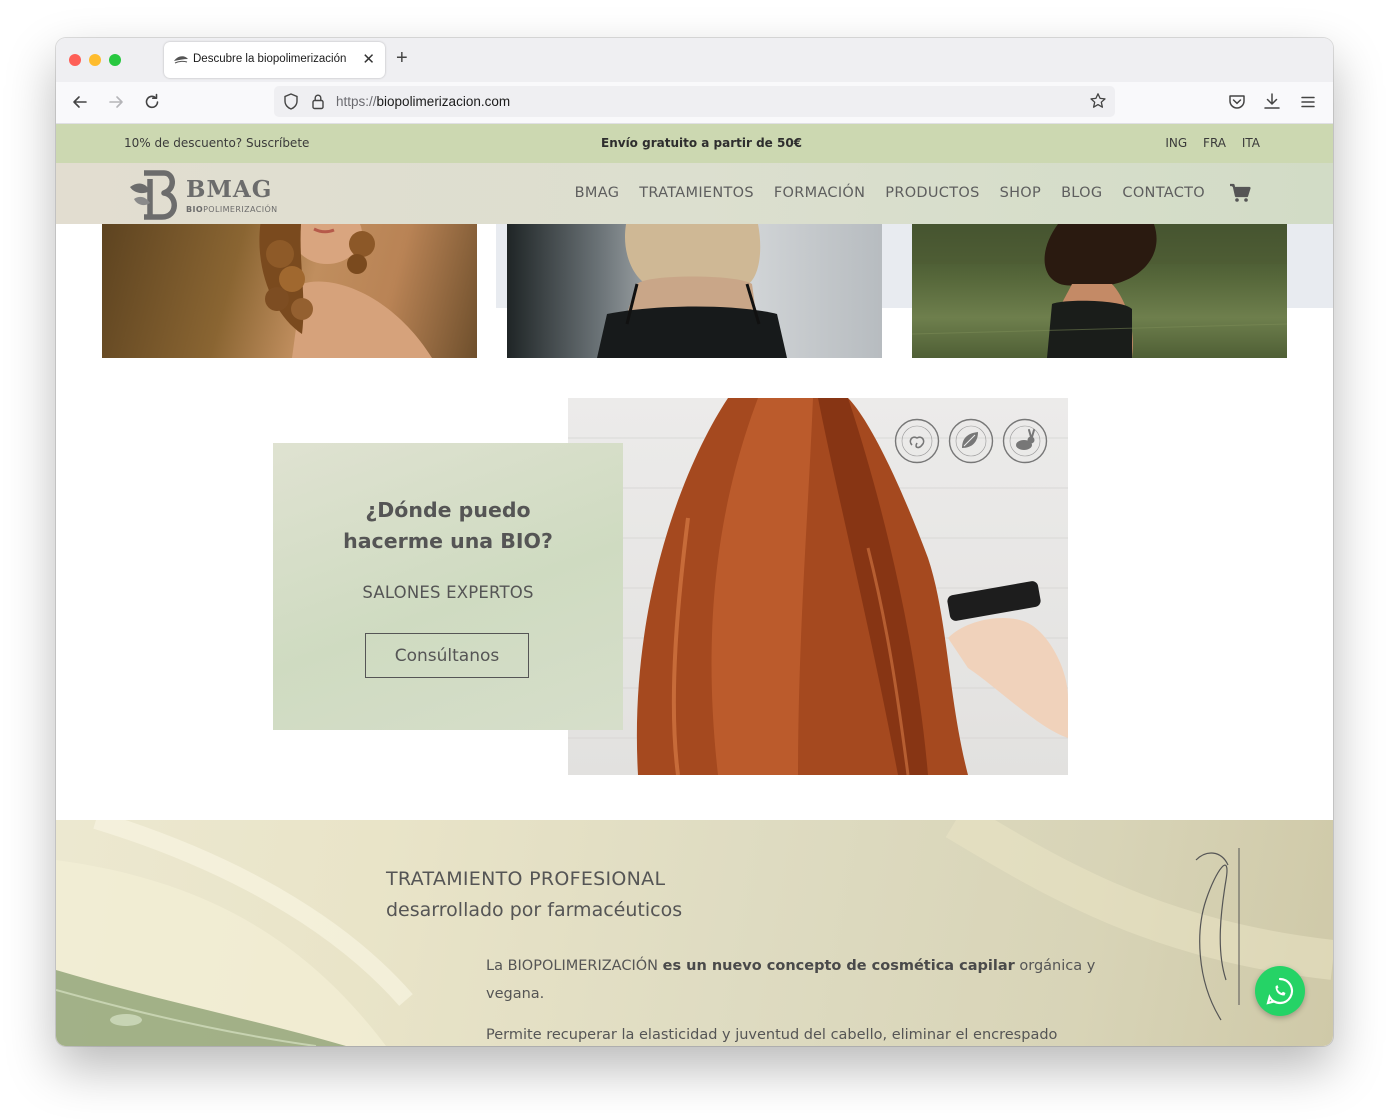 The width and height of the screenshot is (1389, 1120). I want to click on field-hair-illustration, so click(1099, 291).